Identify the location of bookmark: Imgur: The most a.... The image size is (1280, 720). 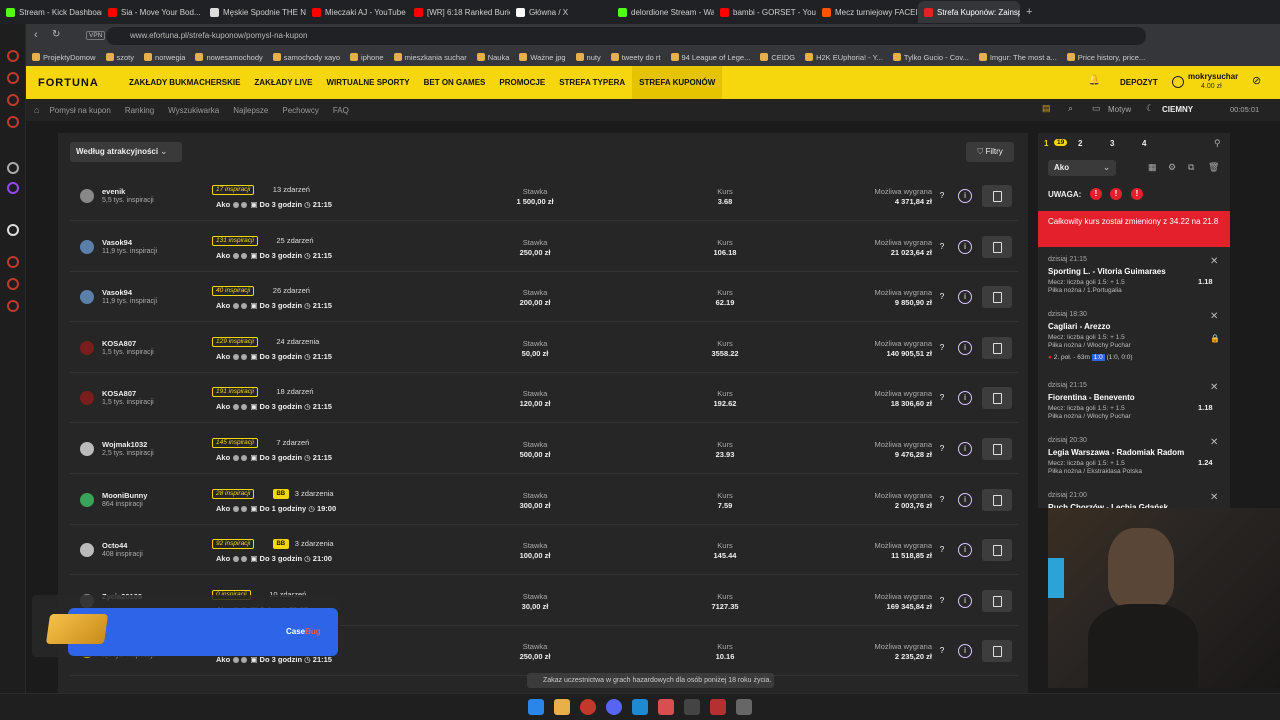
(1017, 57).